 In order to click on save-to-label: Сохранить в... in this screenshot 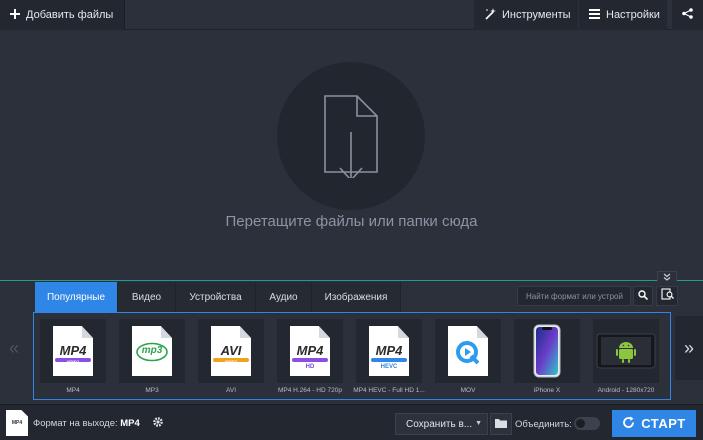, I will do `click(439, 424)`.